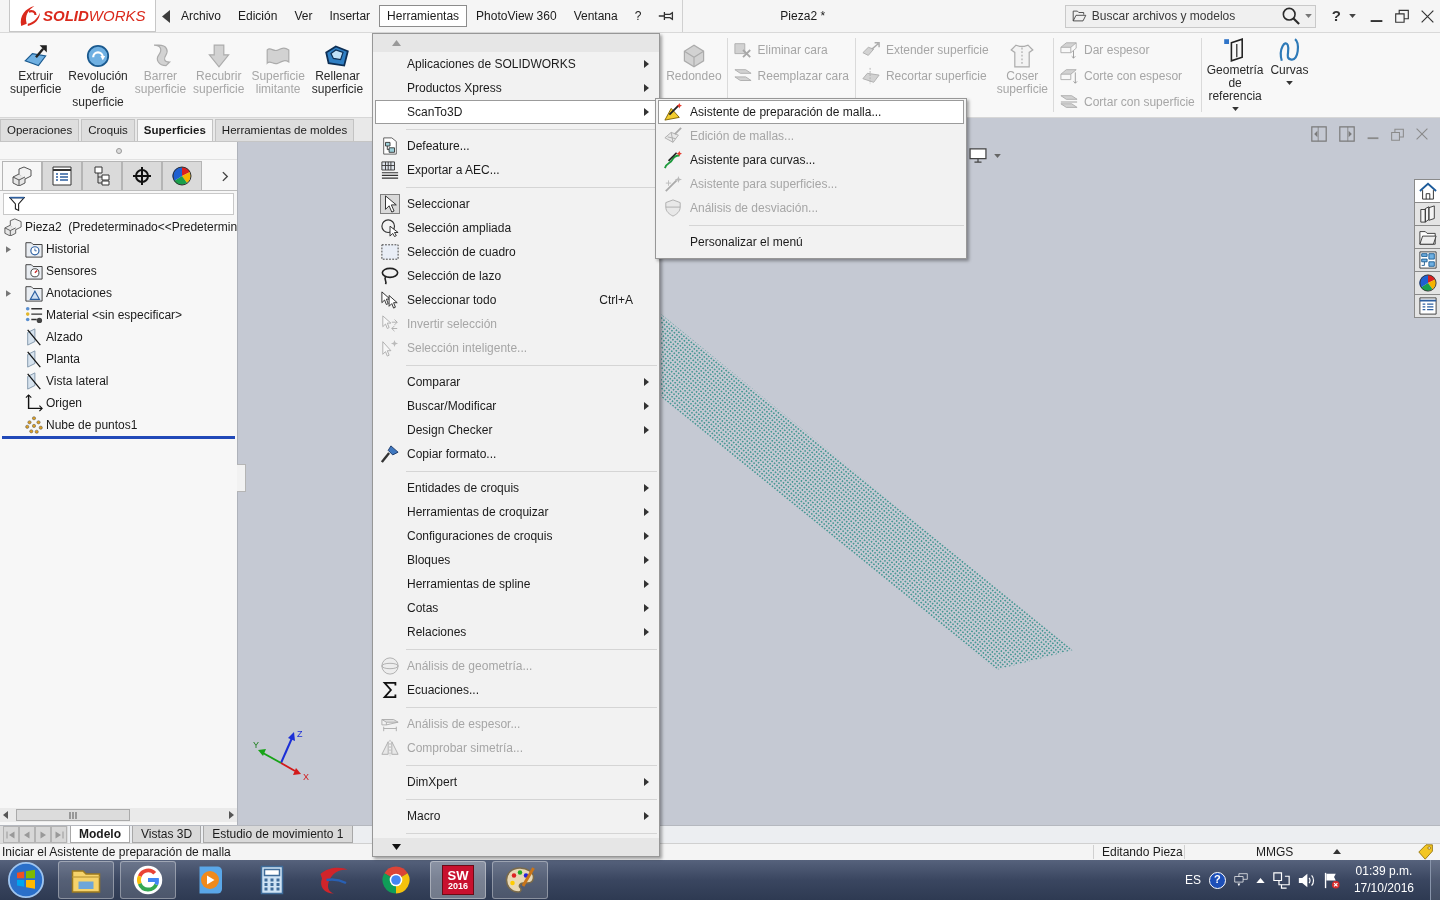  I want to click on menu-item: ScanTo3D, so click(516, 112).